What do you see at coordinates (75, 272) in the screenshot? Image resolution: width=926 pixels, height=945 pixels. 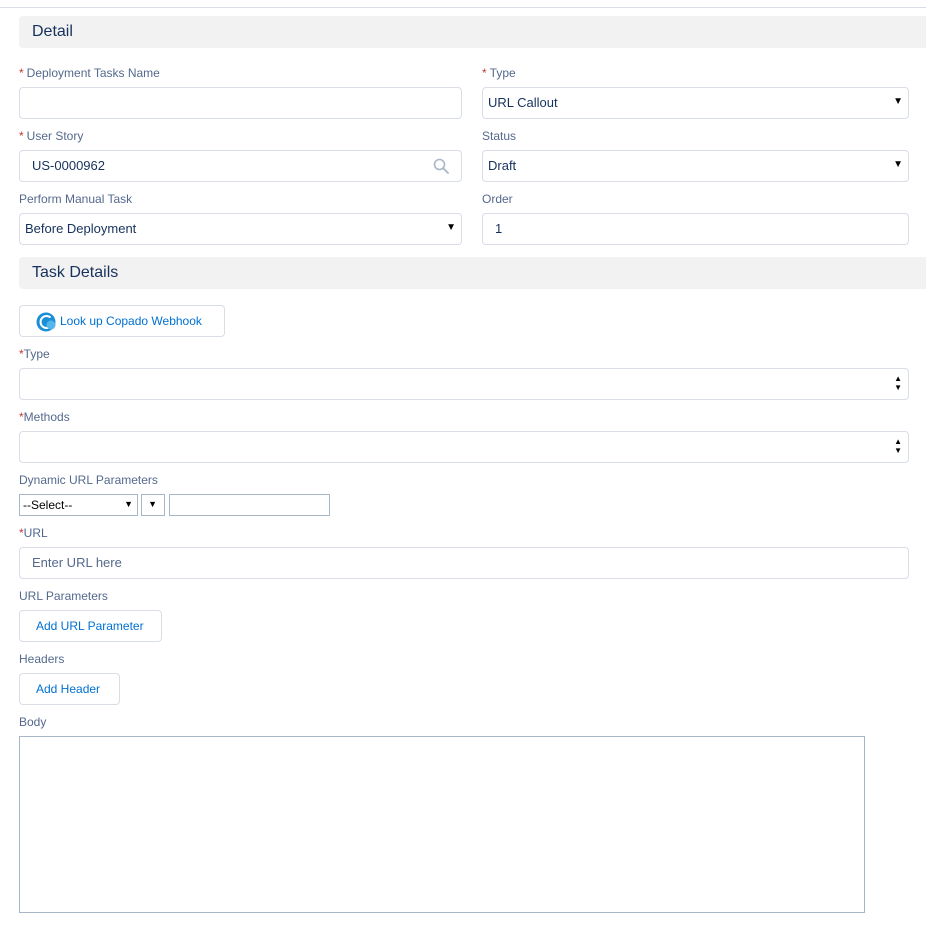 I see `task-details-section-title: Task Details` at bounding box center [75, 272].